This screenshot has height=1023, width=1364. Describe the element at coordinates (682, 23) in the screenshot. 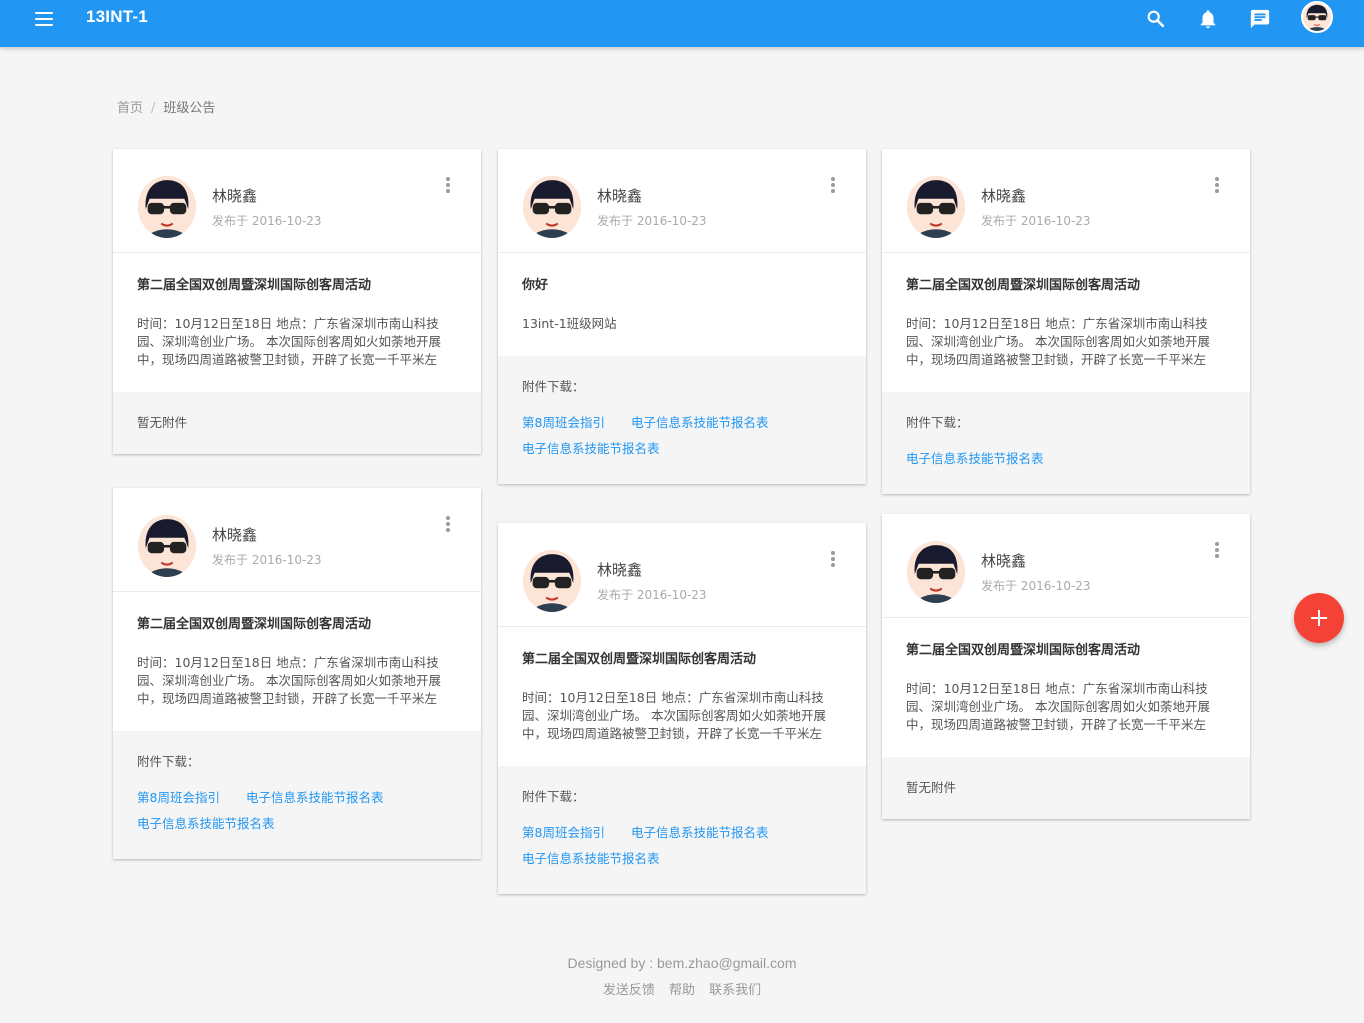

I see `top-app-bar: 13INT-1` at that location.